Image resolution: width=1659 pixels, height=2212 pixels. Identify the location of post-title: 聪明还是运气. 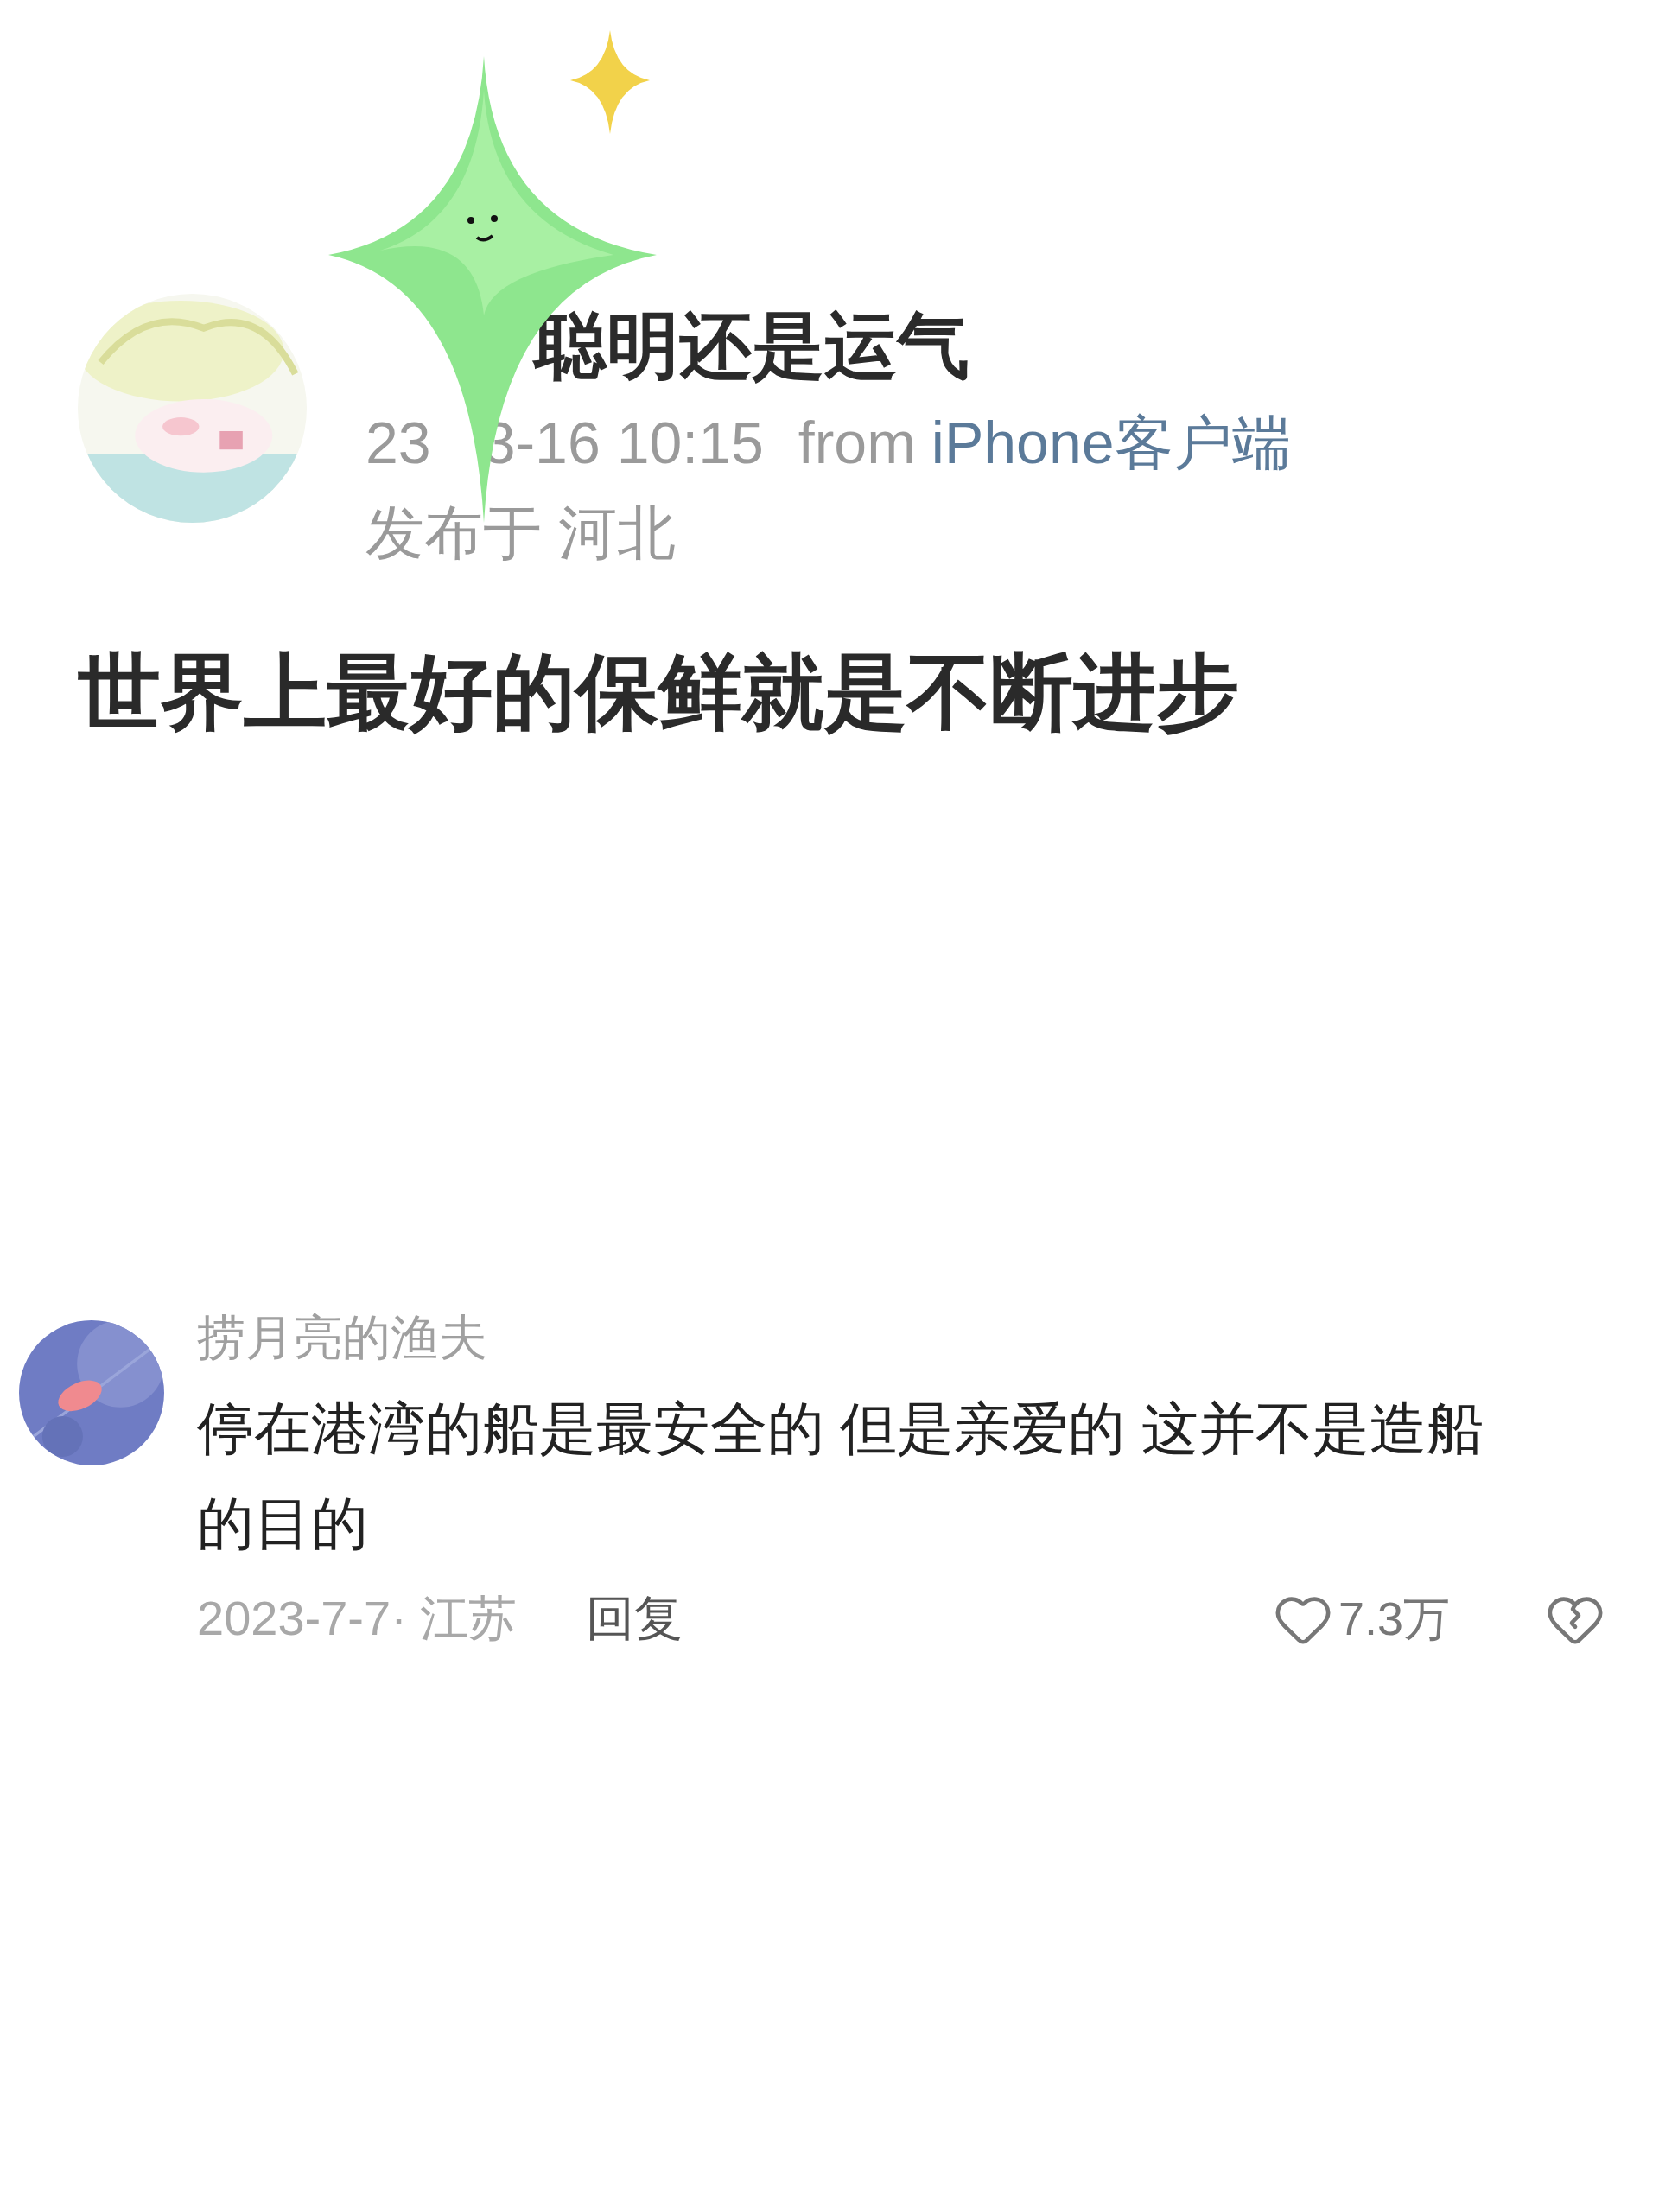
(751, 346).